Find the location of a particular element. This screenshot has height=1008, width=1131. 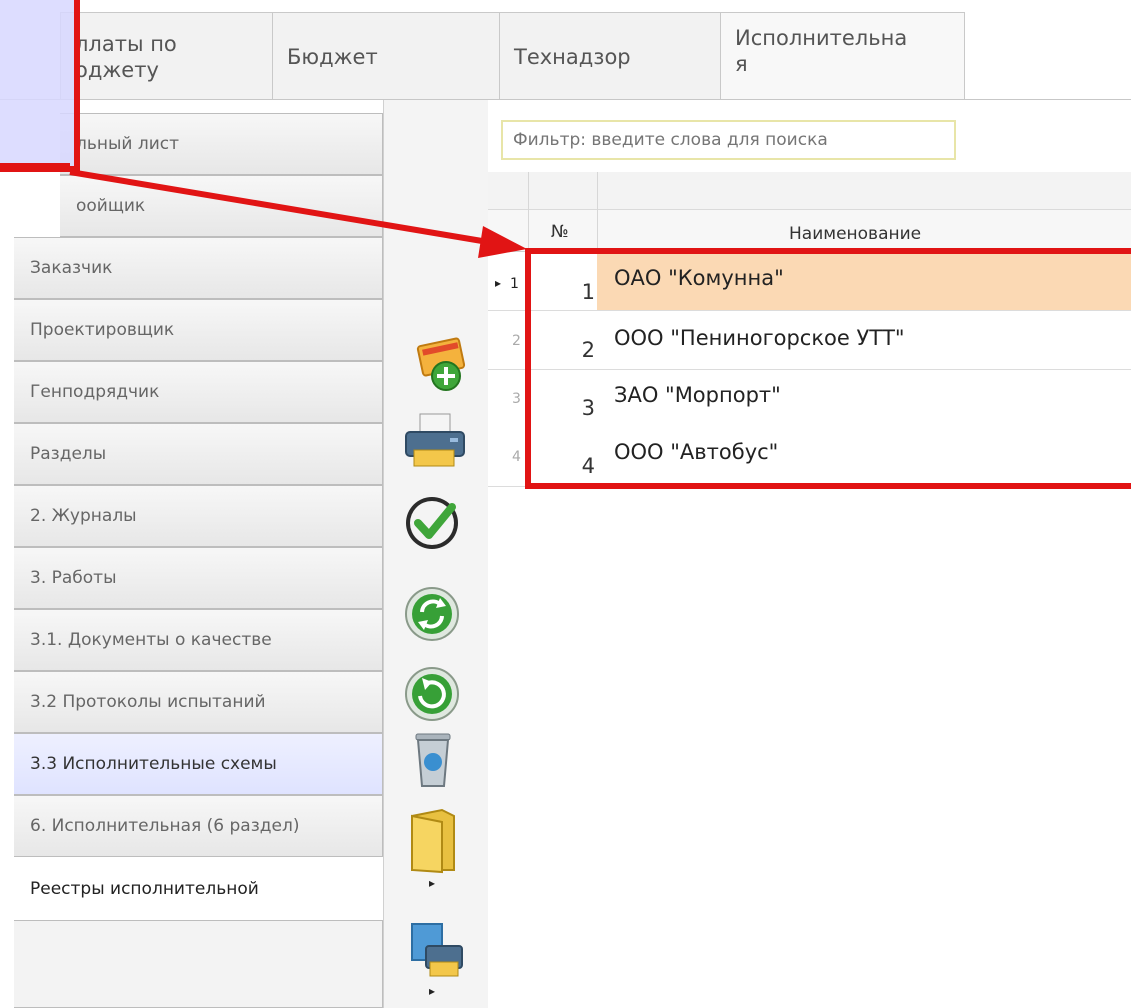

checkmark-icon is located at coordinates (434, 523).